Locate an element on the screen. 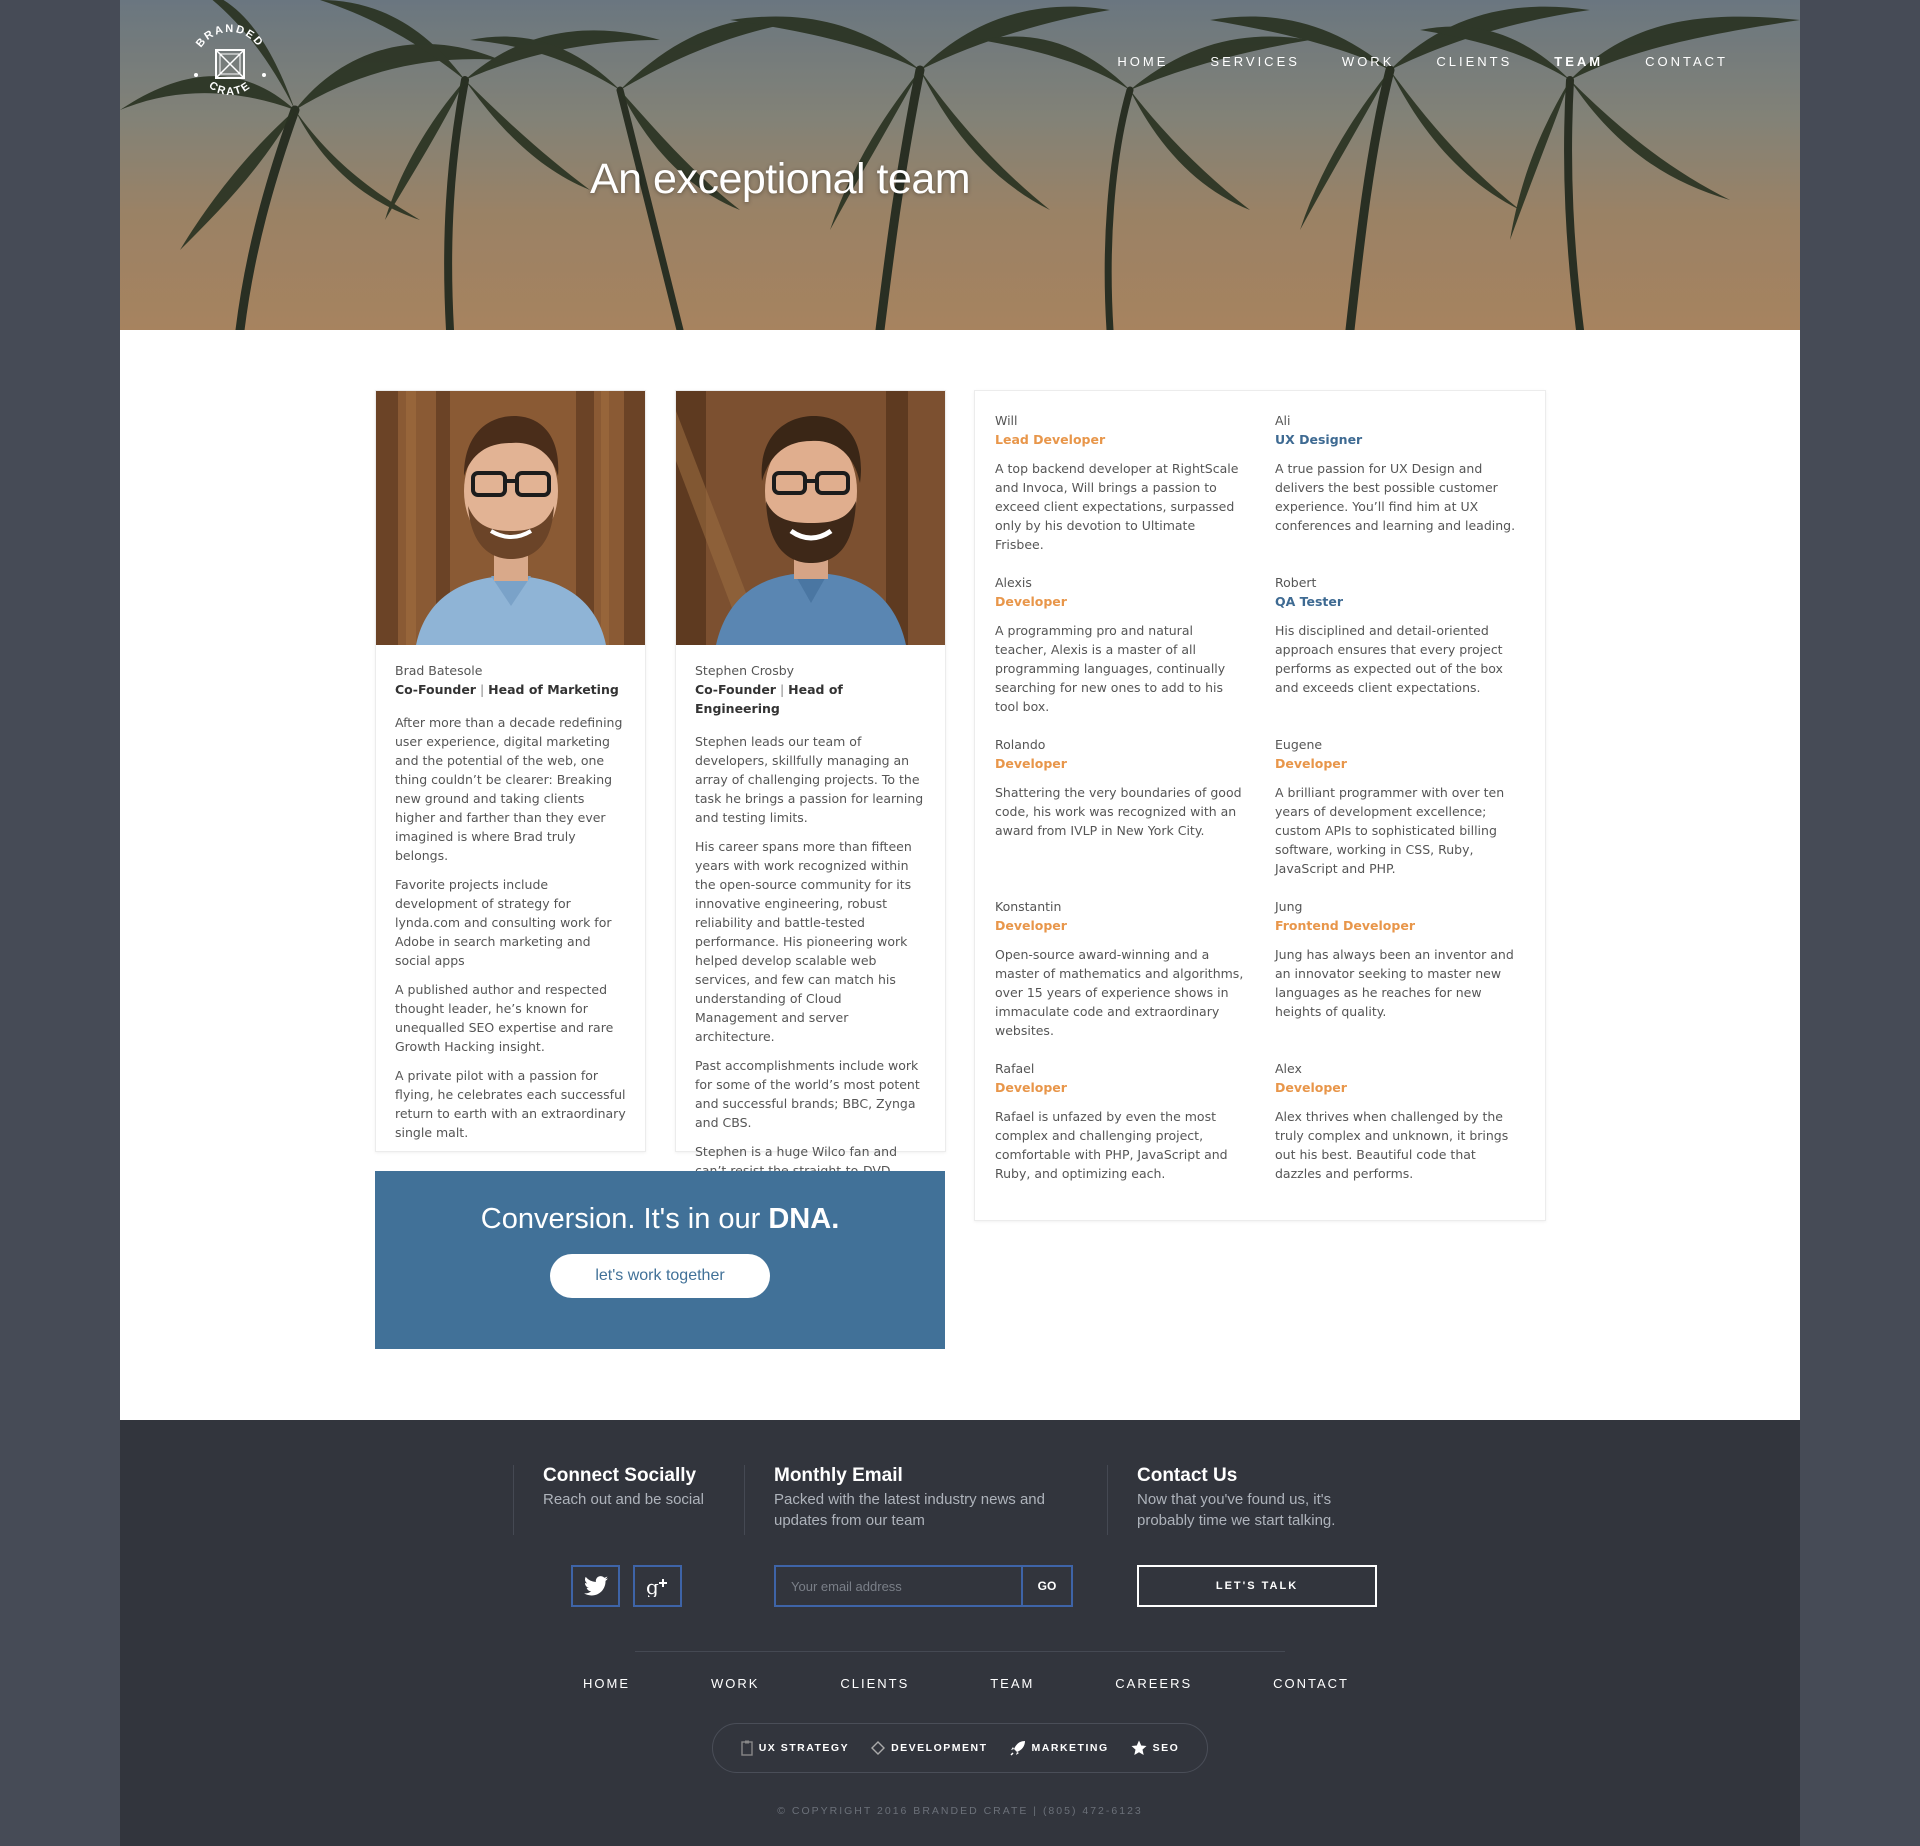 This screenshot has width=1920, height=1846. nav-contact: CONTACT is located at coordinates (1686, 61).